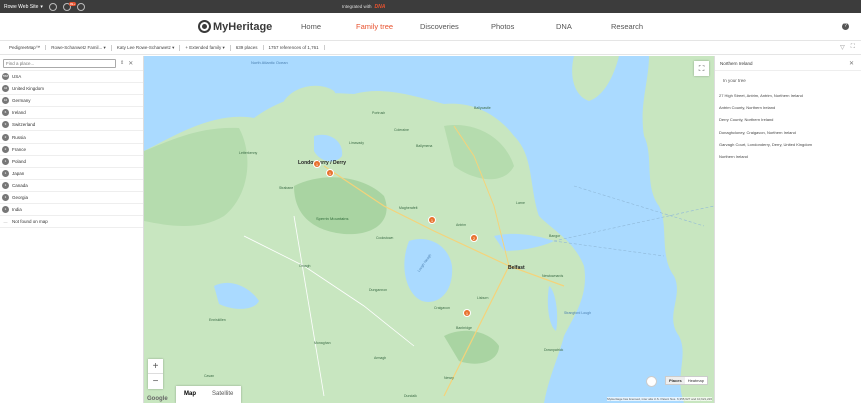  I want to click on tab-research: Research, so click(627, 26).